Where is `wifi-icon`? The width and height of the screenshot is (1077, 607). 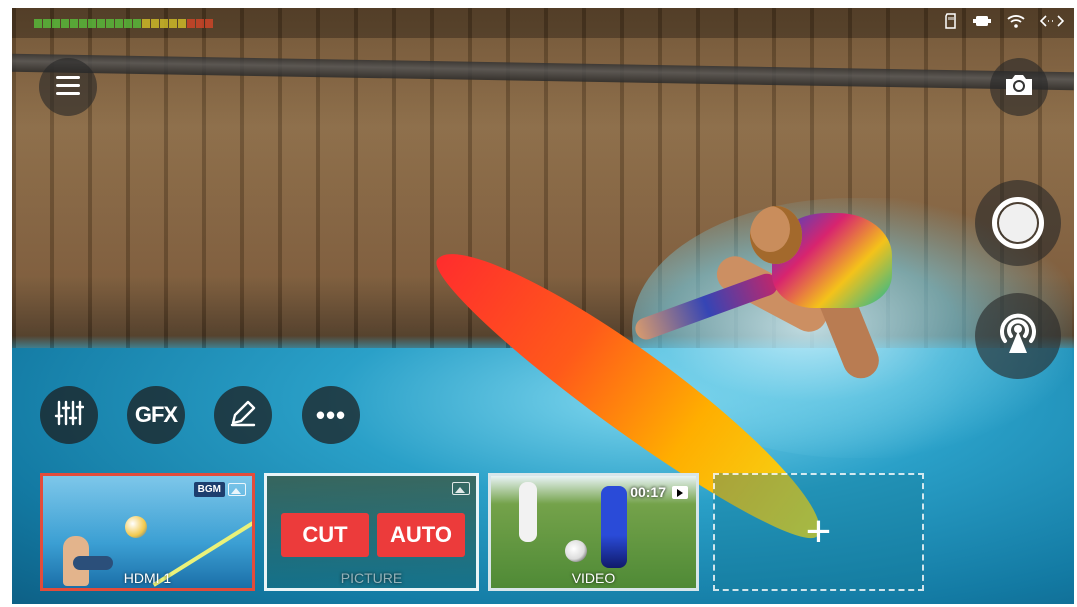 wifi-icon is located at coordinates (1016, 24).